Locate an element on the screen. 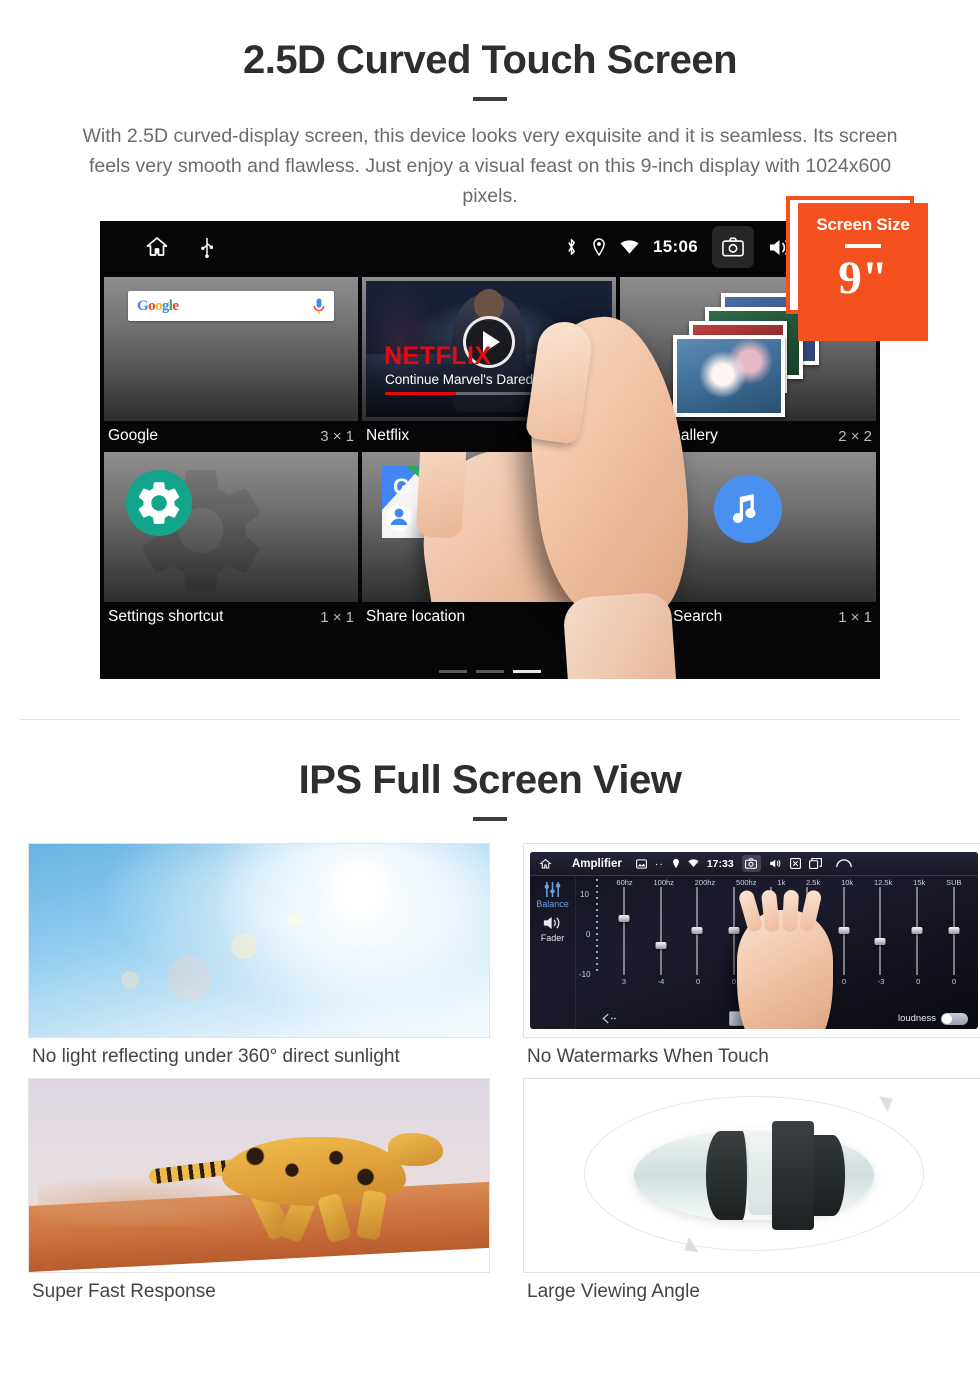  hand-pointer is located at coordinates (512, 527).